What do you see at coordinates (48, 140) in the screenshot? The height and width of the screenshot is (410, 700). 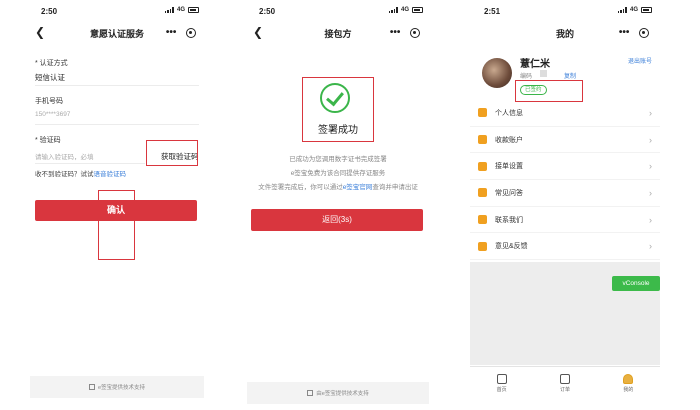 I see `code-label: * 验证码` at bounding box center [48, 140].